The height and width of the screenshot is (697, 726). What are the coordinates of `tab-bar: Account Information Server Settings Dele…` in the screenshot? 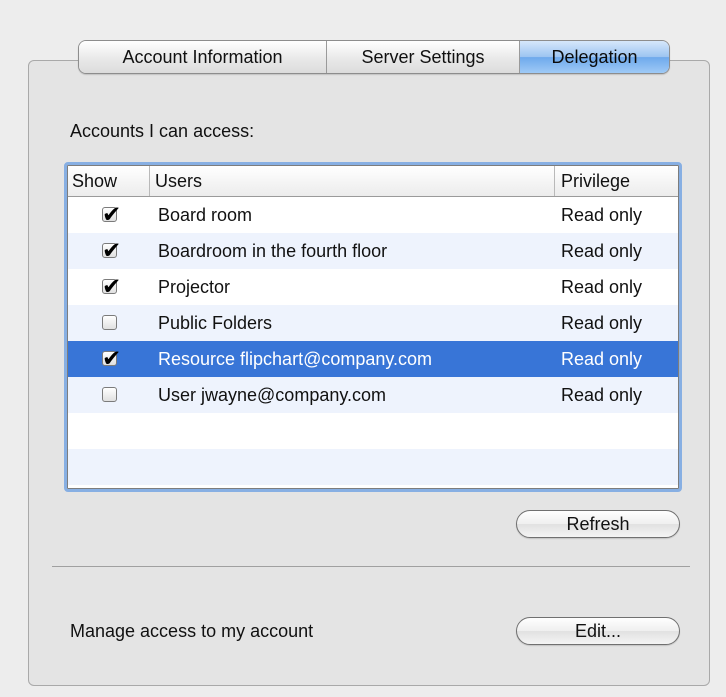 It's located at (374, 57).